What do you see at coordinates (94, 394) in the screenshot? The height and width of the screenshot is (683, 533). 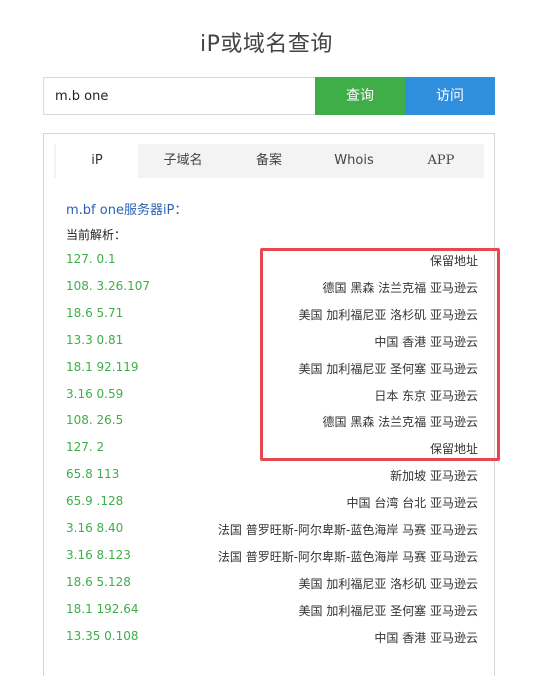 I see `ip-address: 3.16 0.59` at bounding box center [94, 394].